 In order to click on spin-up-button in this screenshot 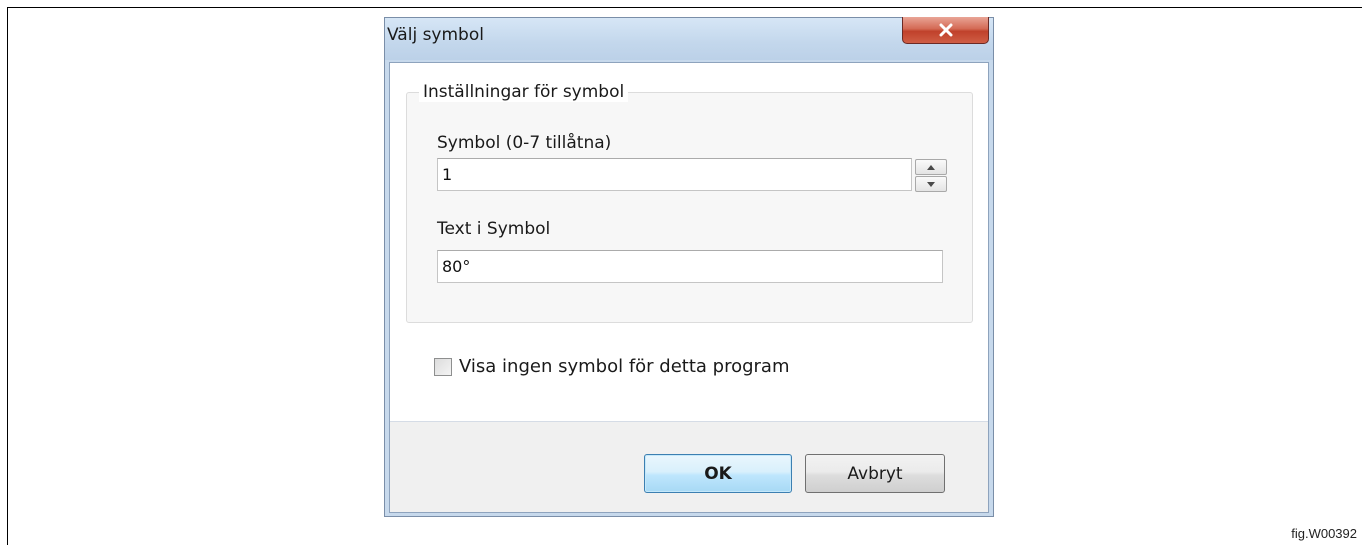, I will do `click(931, 167)`.